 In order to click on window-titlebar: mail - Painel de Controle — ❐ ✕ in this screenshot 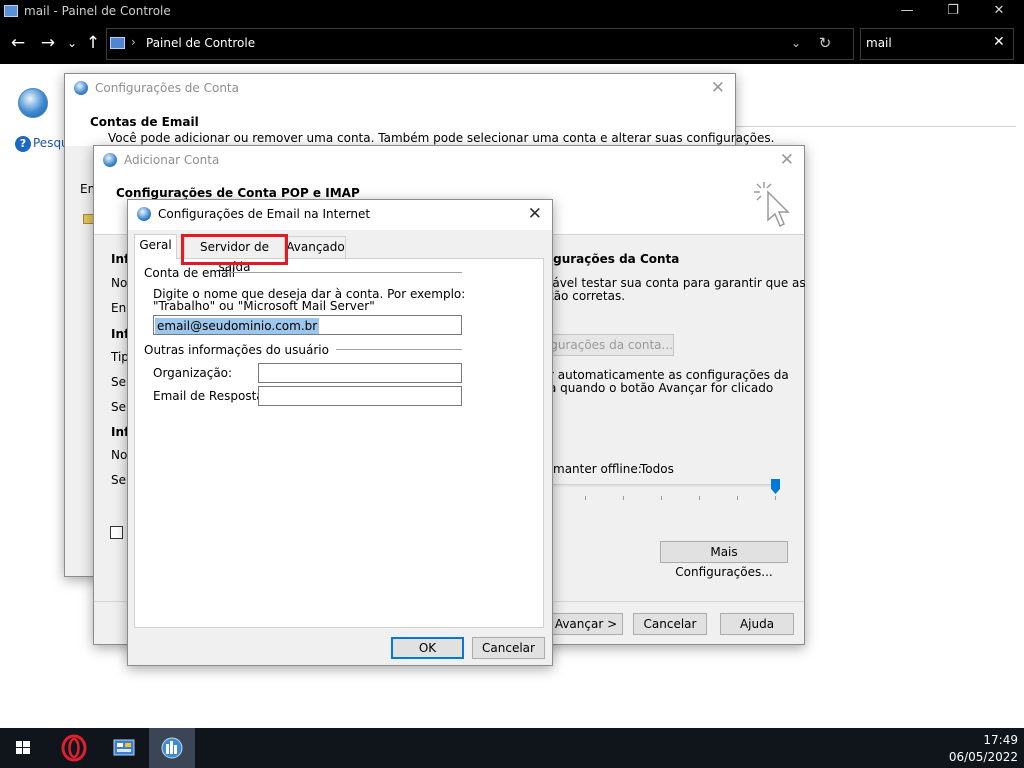, I will do `click(512, 12)`.